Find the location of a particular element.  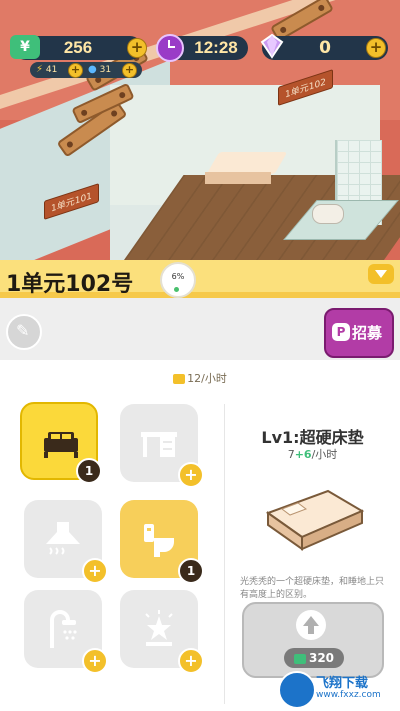

upgrade-cost-value: 320 is located at coordinates (321, 658).